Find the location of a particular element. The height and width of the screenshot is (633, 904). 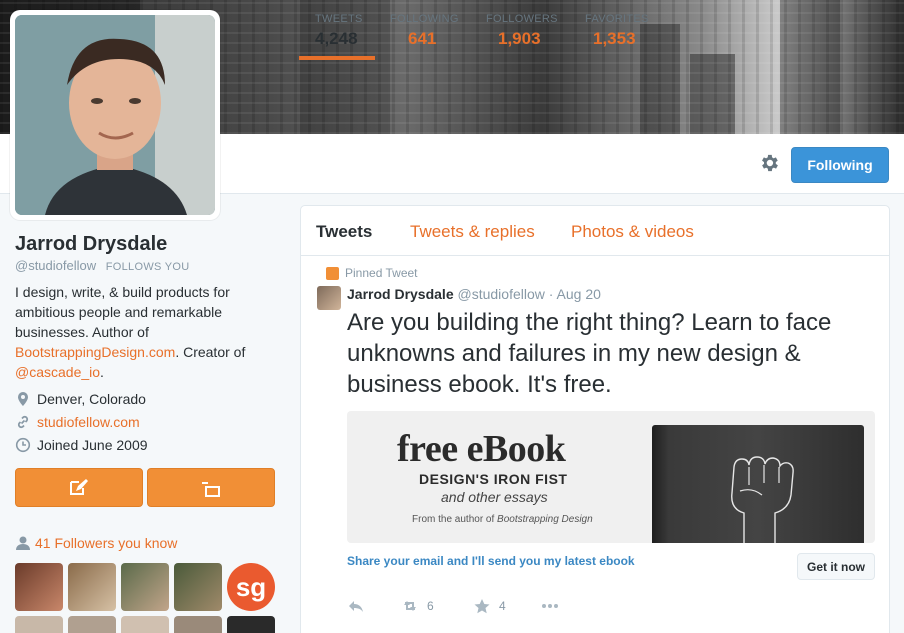

stat-value: 641 is located at coordinates (422, 38).